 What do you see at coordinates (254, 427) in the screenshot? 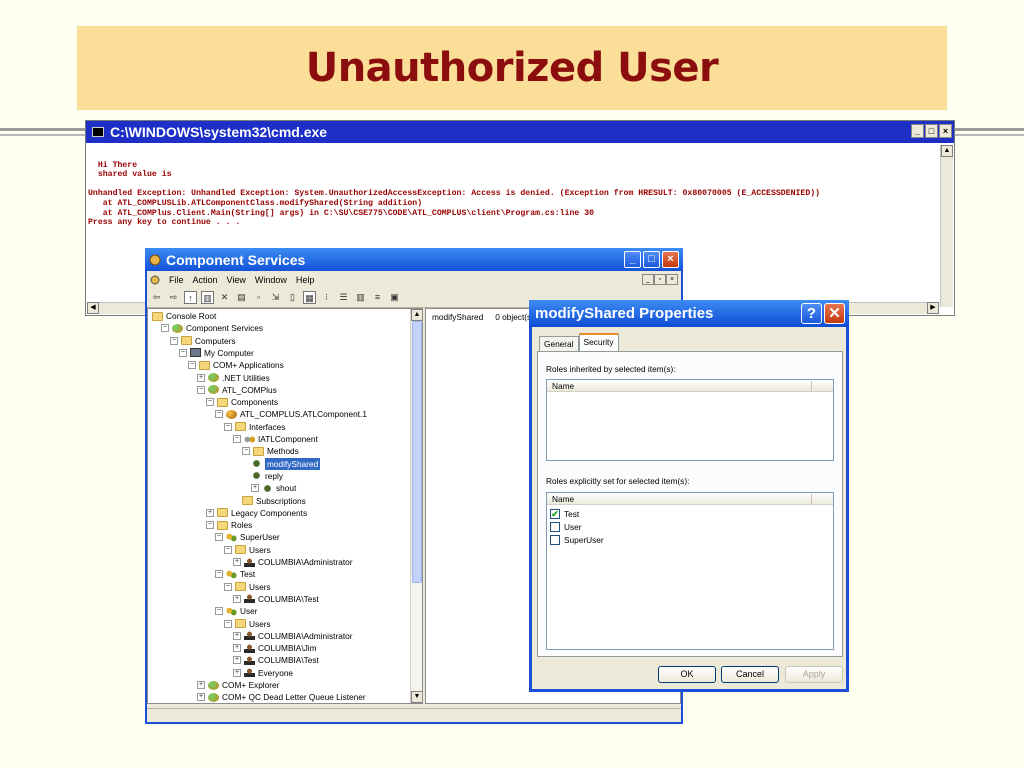
I see `tree-node: − Interfaces` at bounding box center [254, 427].